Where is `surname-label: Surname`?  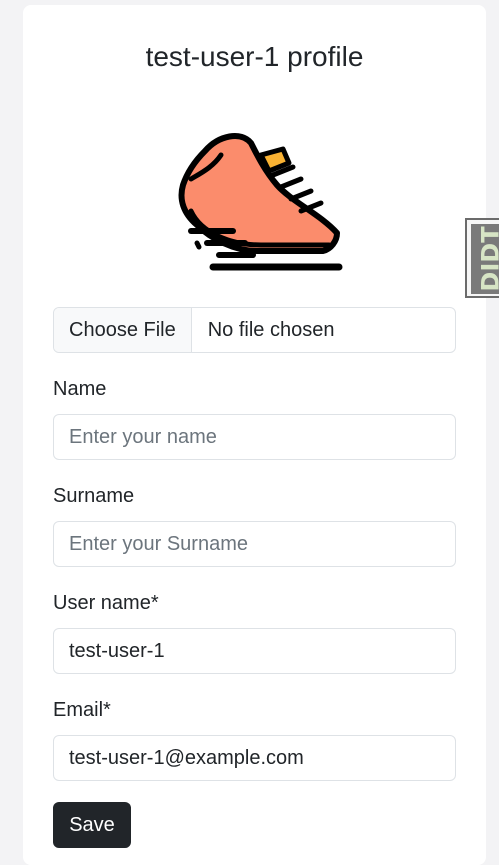
surname-label: Surname is located at coordinates (94, 496).